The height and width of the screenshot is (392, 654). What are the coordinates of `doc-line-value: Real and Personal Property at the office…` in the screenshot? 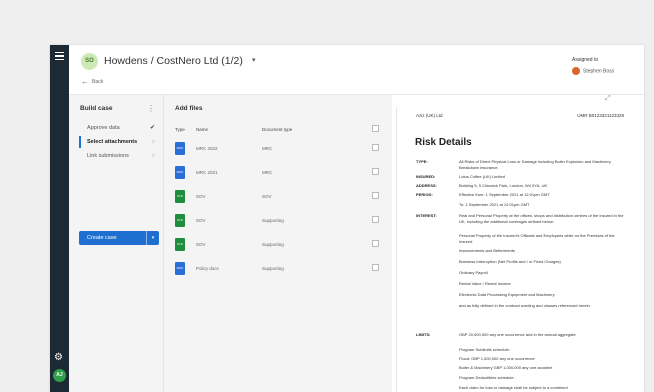 It's located at (541, 218).